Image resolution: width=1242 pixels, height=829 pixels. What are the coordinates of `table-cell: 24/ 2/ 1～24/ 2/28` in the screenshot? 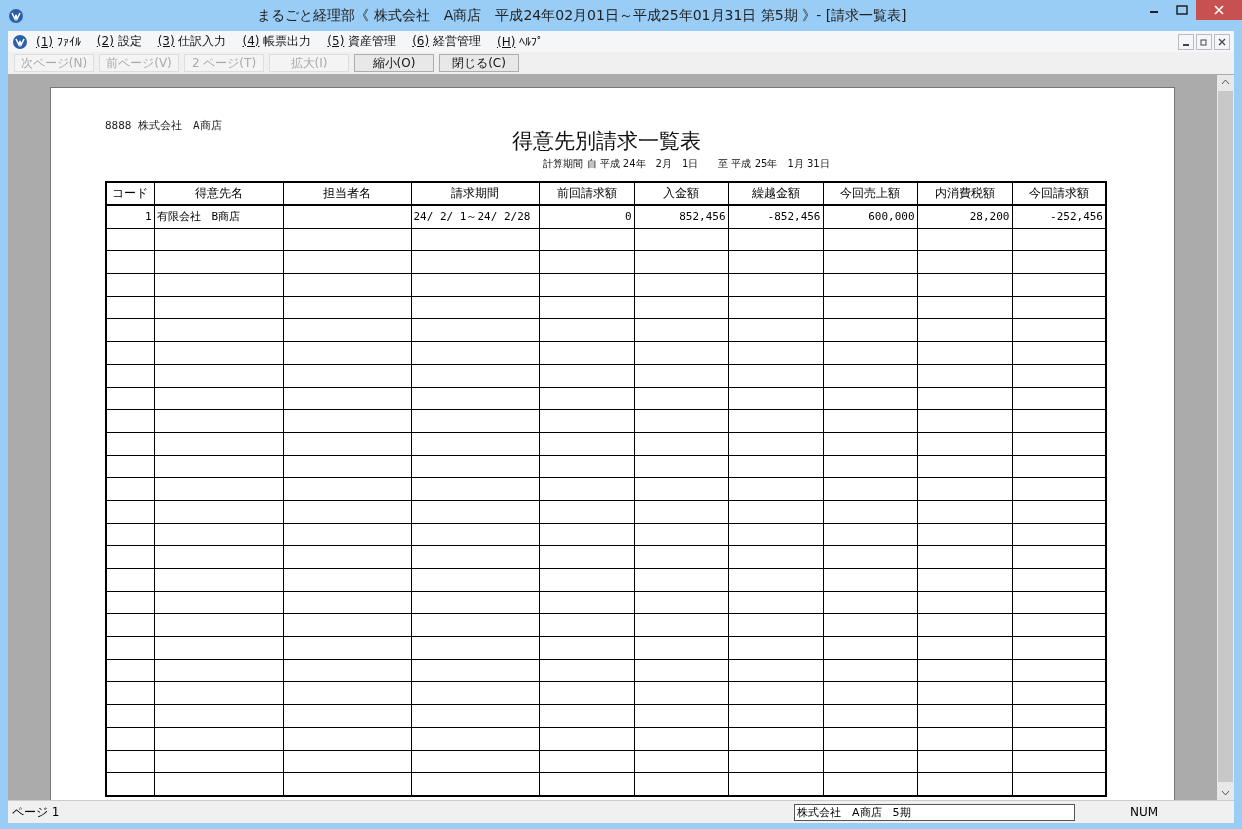 It's located at (475, 217).